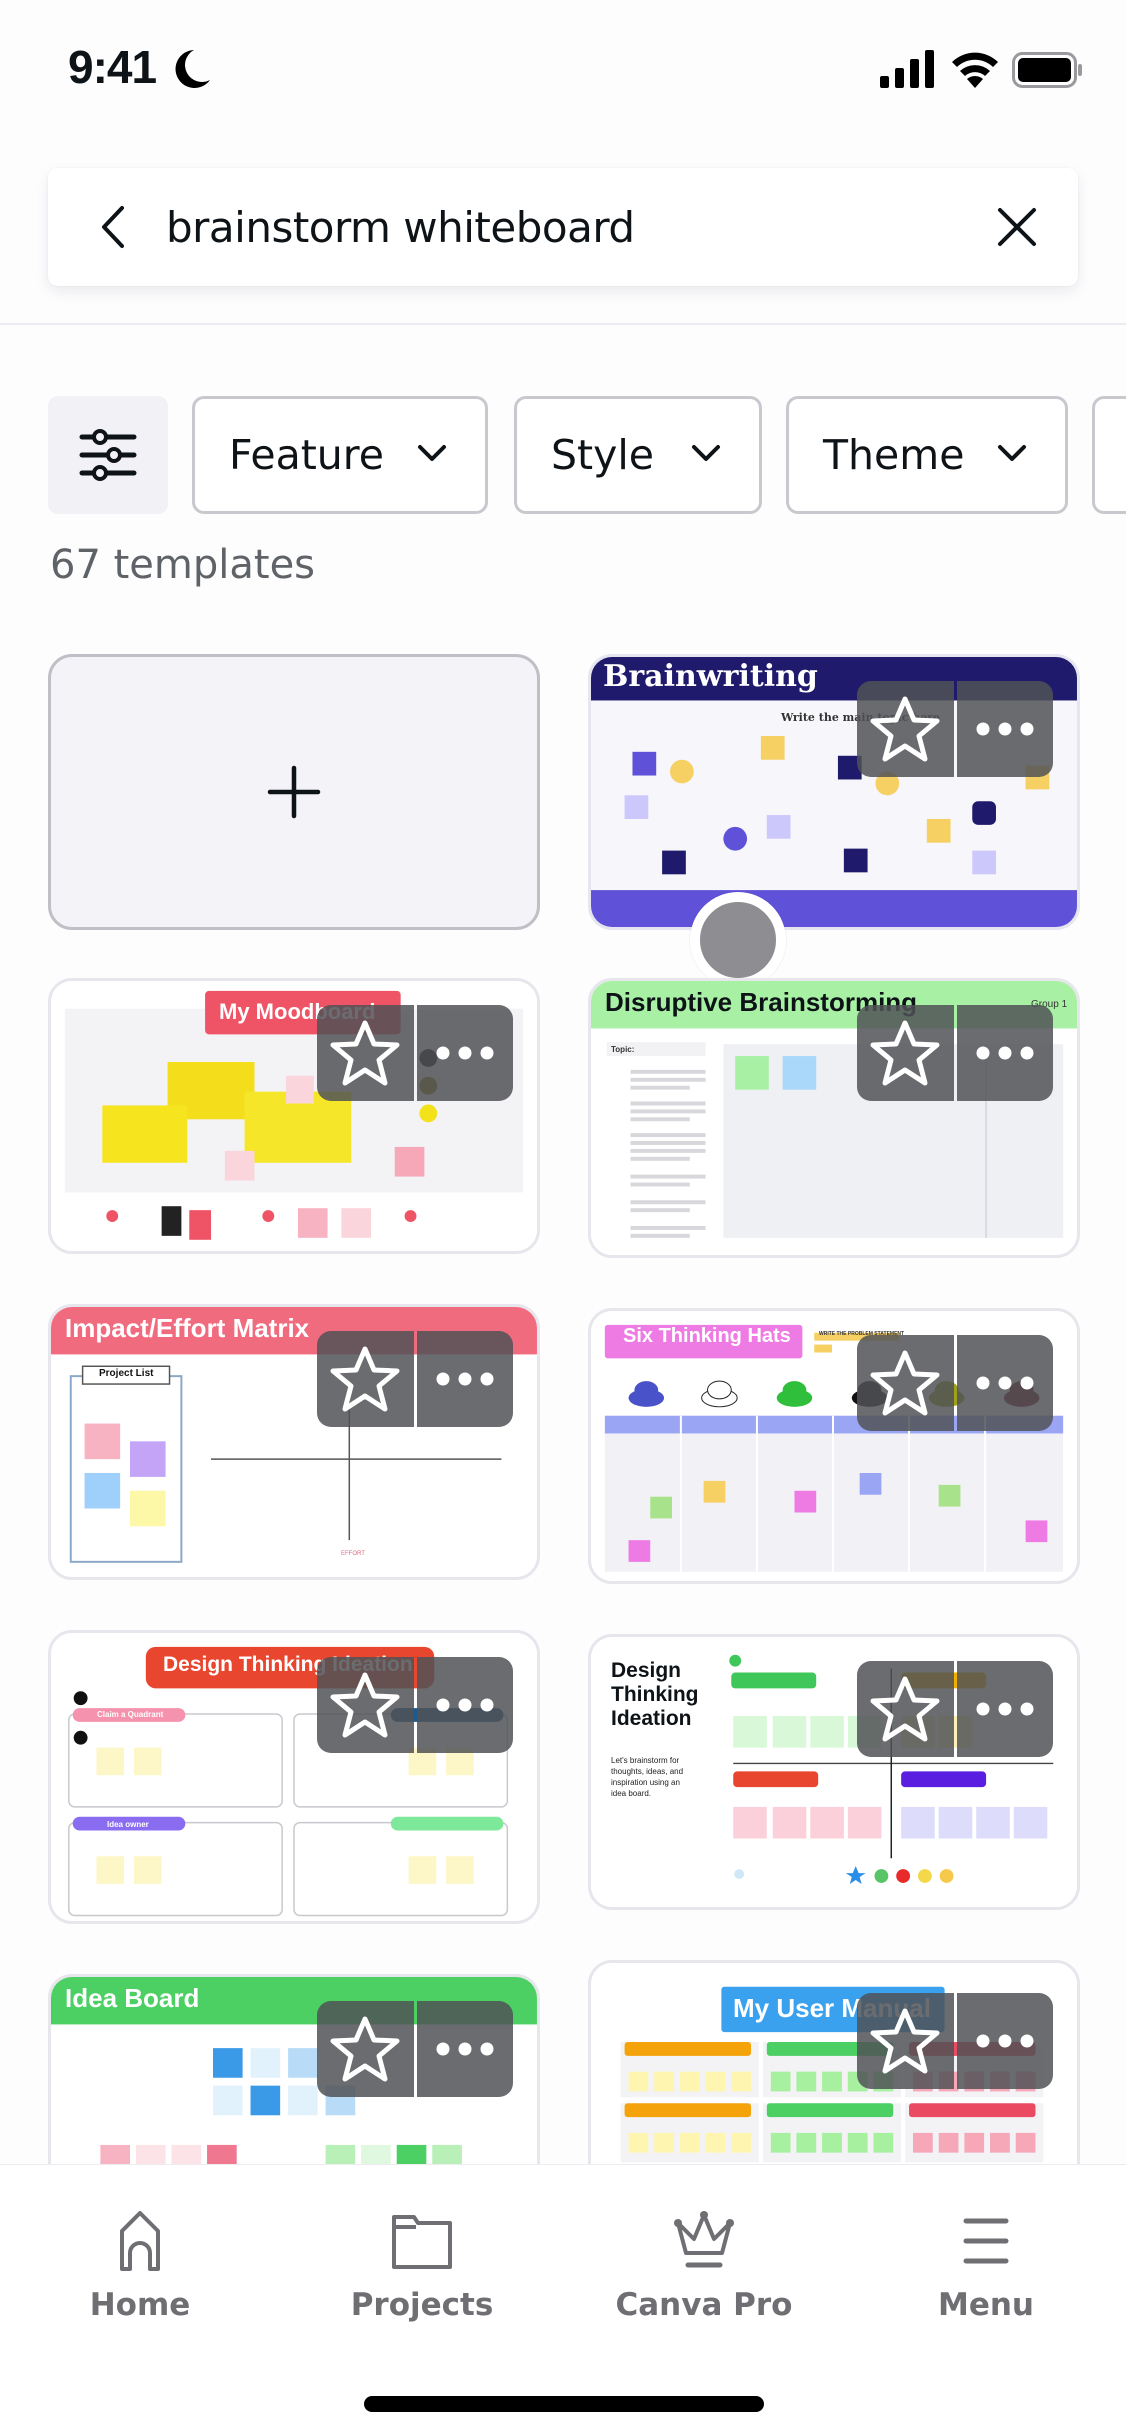  I want to click on nav-home: Home, so click(140, 2274).